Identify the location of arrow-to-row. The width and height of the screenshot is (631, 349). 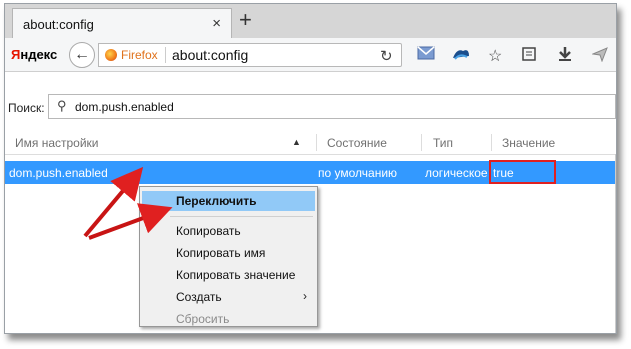
(113, 202).